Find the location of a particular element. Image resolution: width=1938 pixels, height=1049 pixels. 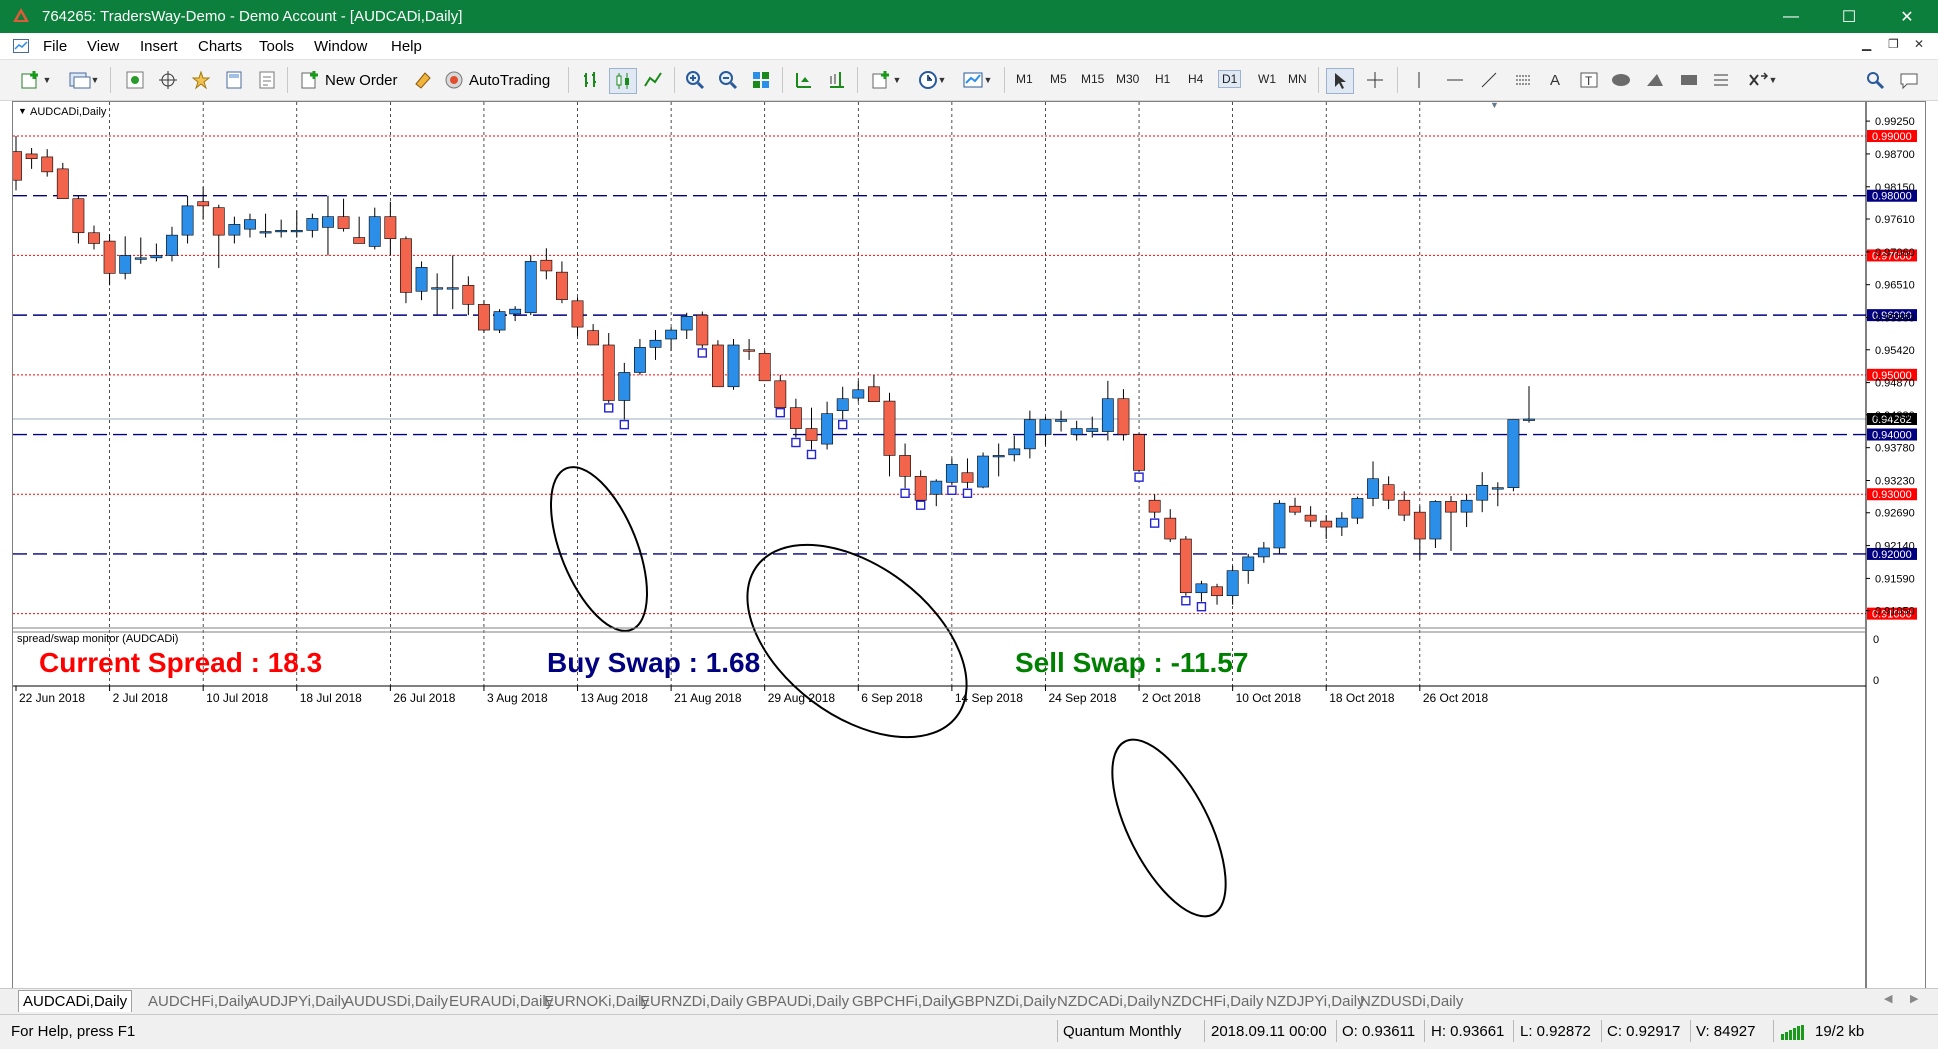

indicators-button: ▼ is located at coordinates (886, 80).